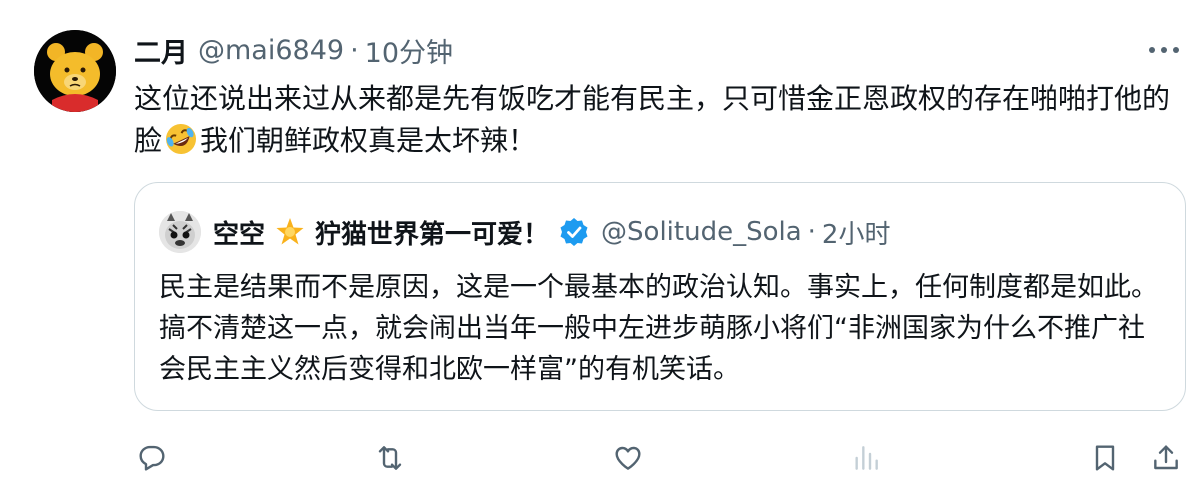 Image resolution: width=1200 pixels, height=495 pixels. I want to click on action-bar, so click(659, 458).